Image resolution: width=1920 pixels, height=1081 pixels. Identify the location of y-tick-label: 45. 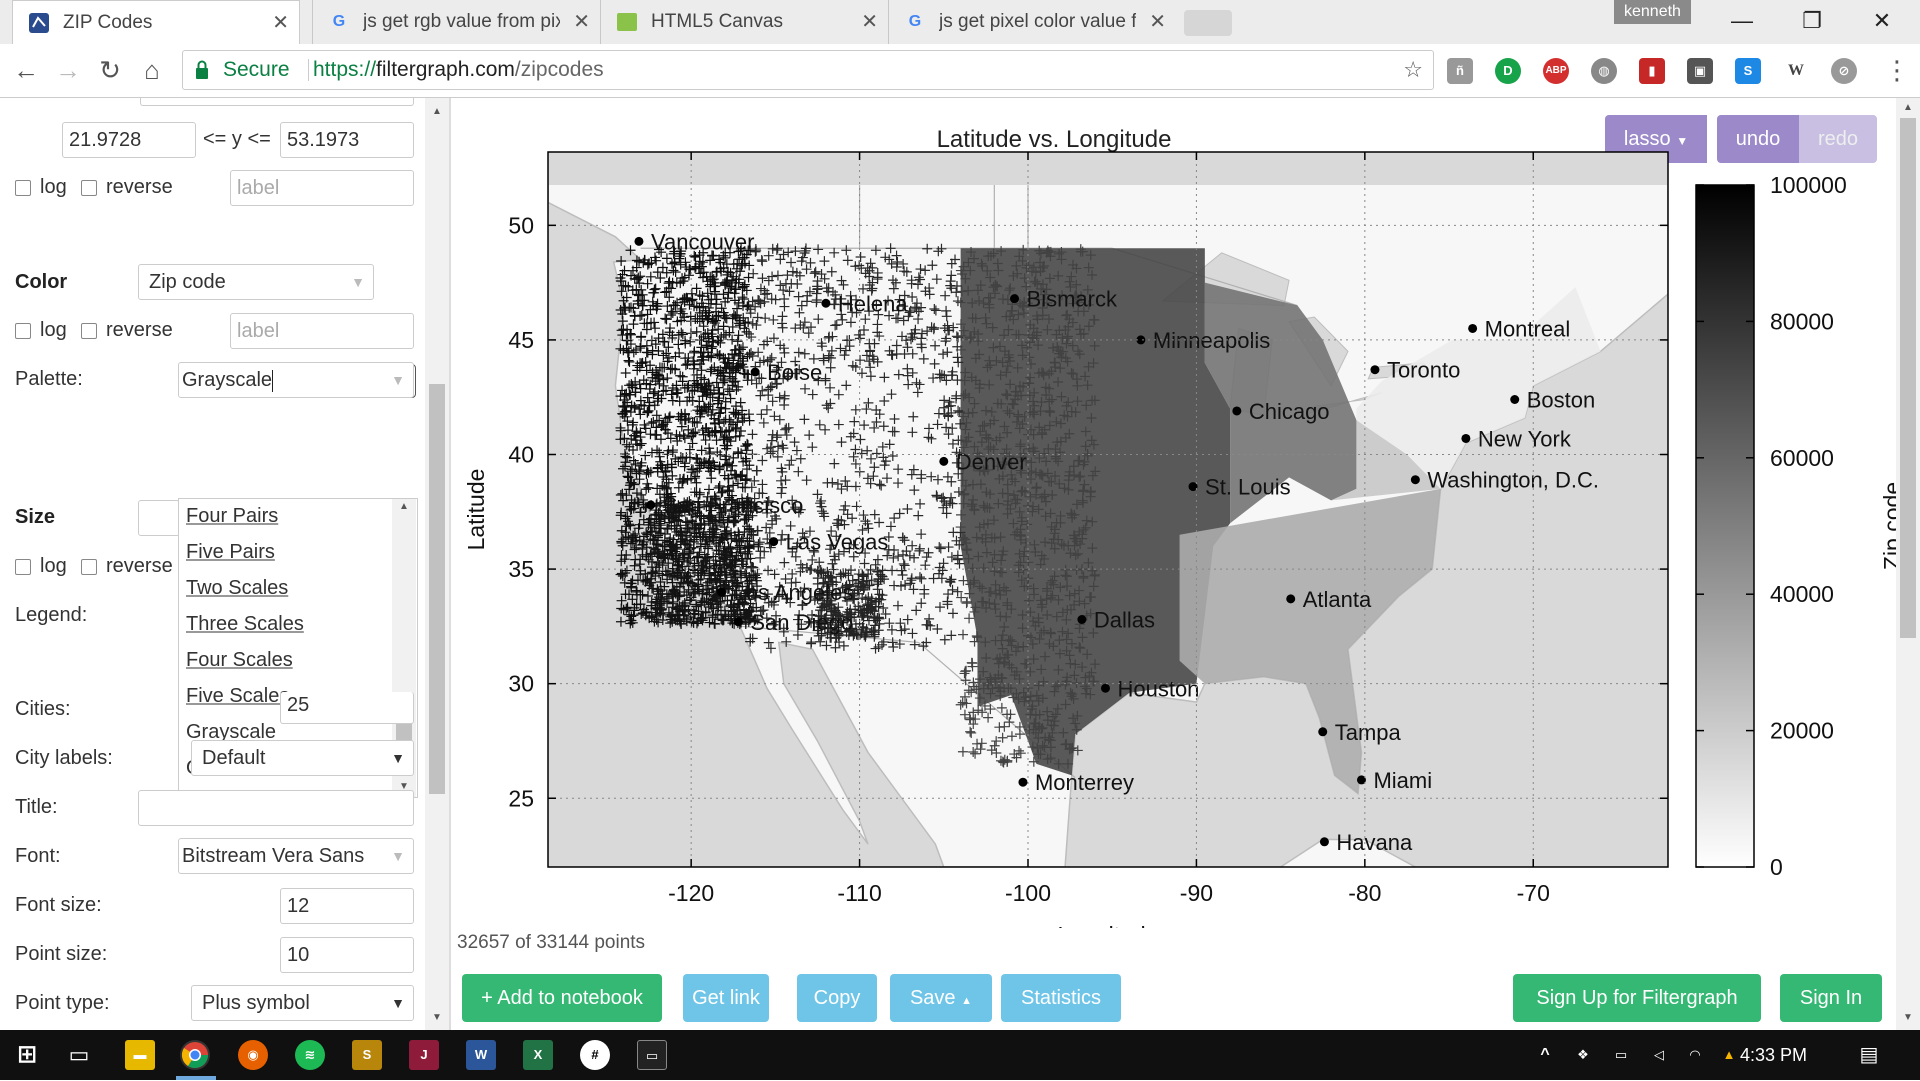
(521, 340).